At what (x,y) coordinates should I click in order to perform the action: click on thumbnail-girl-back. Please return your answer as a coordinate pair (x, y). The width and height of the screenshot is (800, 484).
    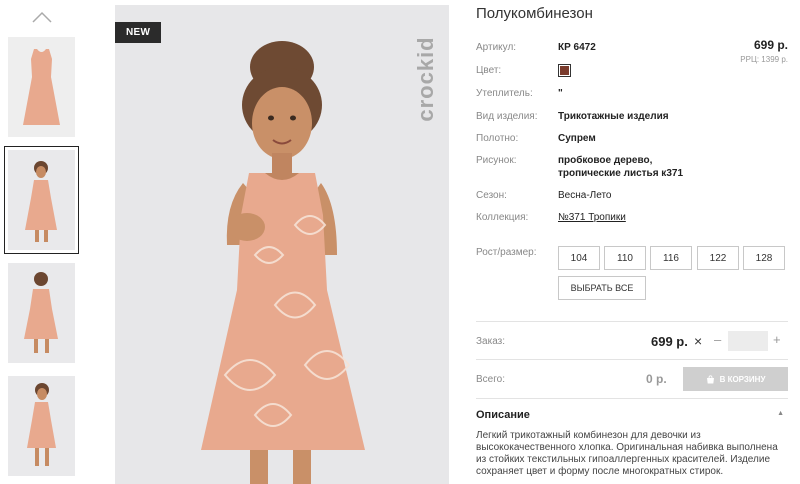
    Looking at the image, I should click on (41, 313).